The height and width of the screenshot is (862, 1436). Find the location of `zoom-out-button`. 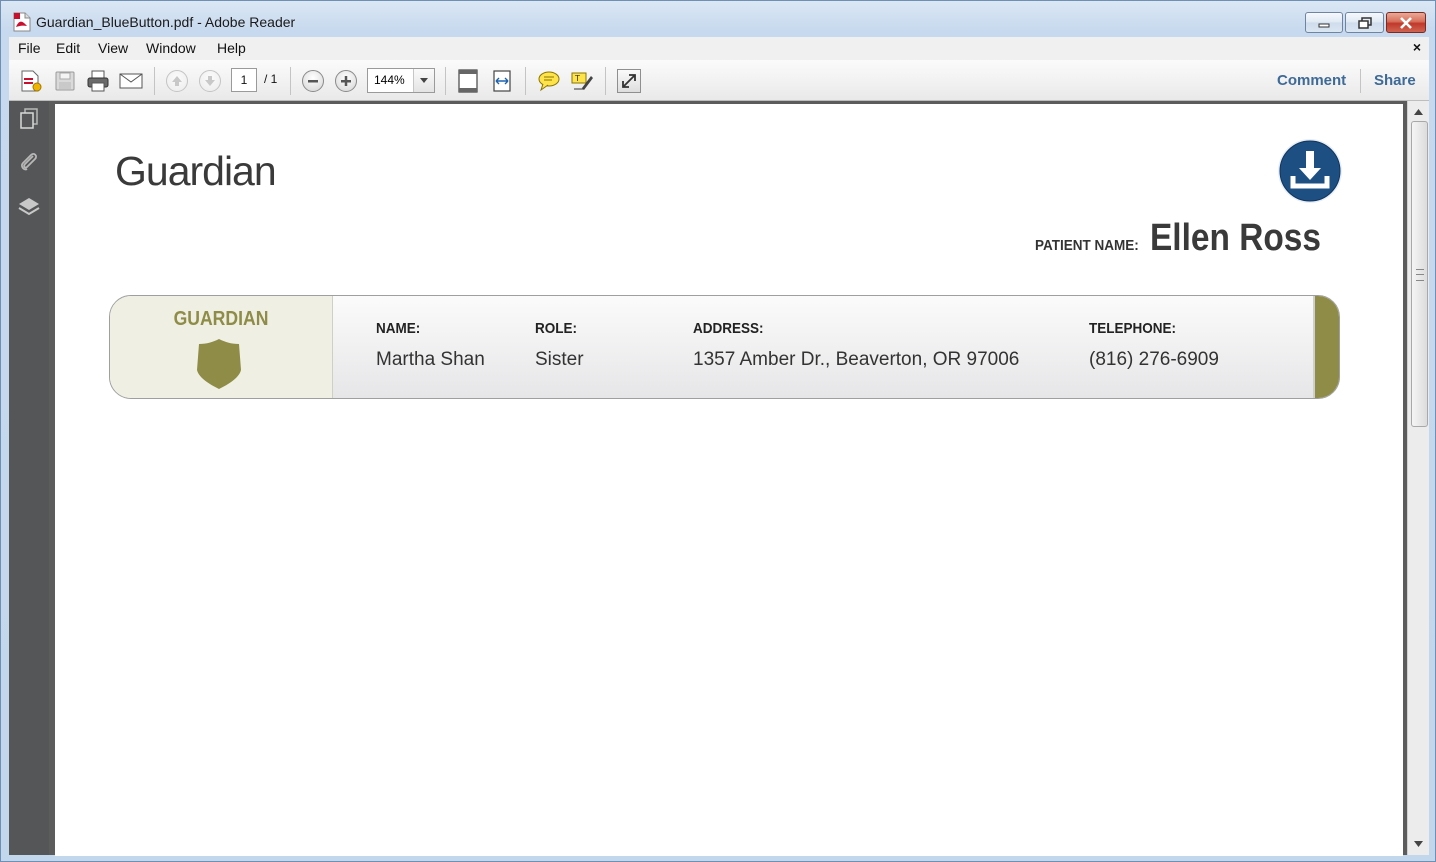

zoom-out-button is located at coordinates (313, 81).